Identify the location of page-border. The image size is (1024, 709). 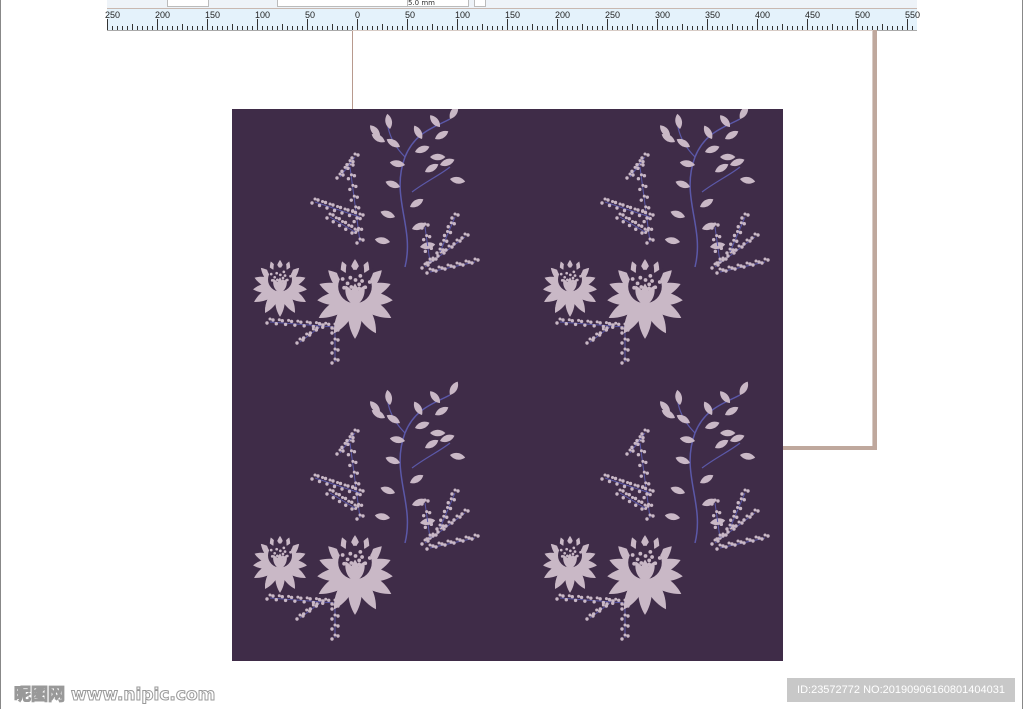
(612, 30).